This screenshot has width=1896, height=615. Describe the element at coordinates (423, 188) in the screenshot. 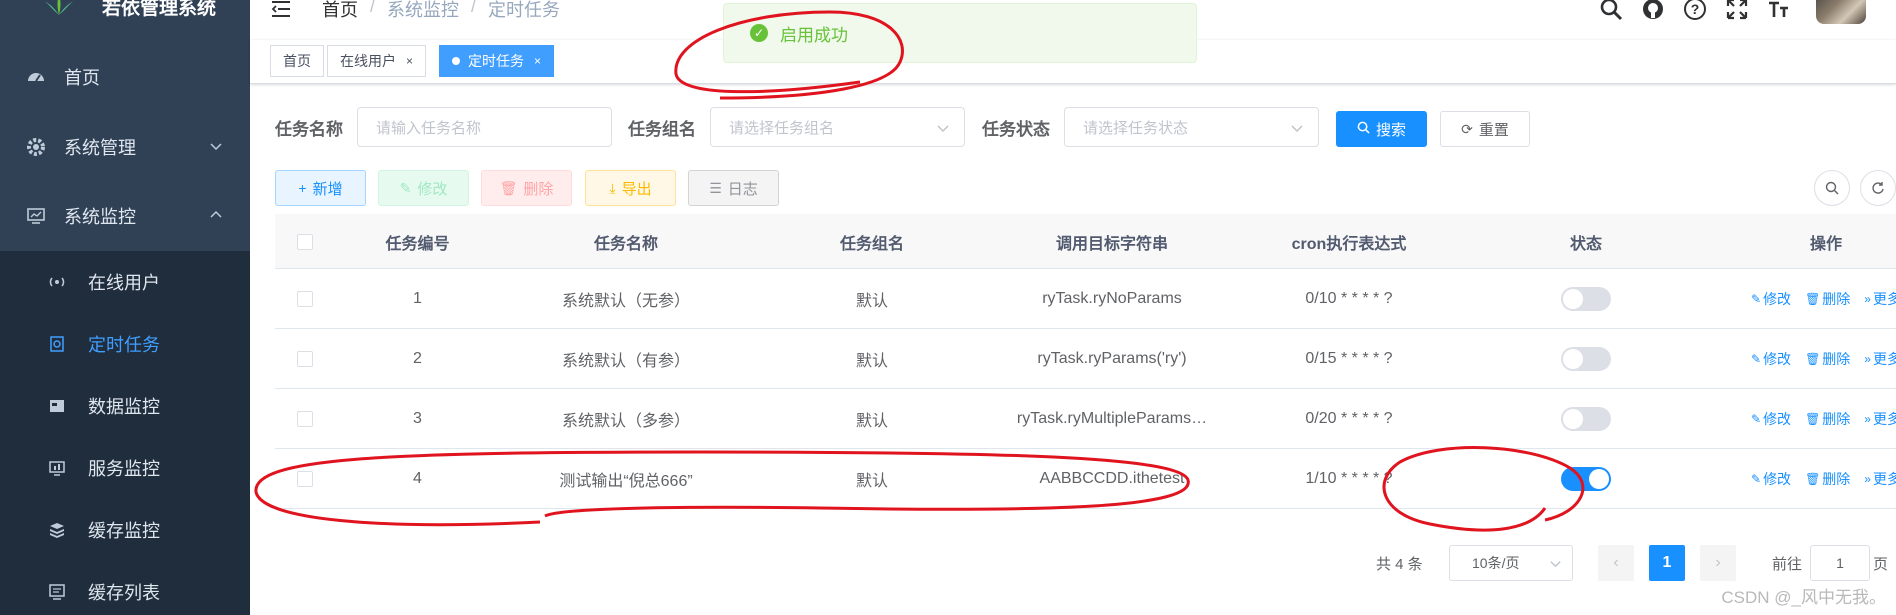

I see `edit-button: ✎ 修改` at that location.